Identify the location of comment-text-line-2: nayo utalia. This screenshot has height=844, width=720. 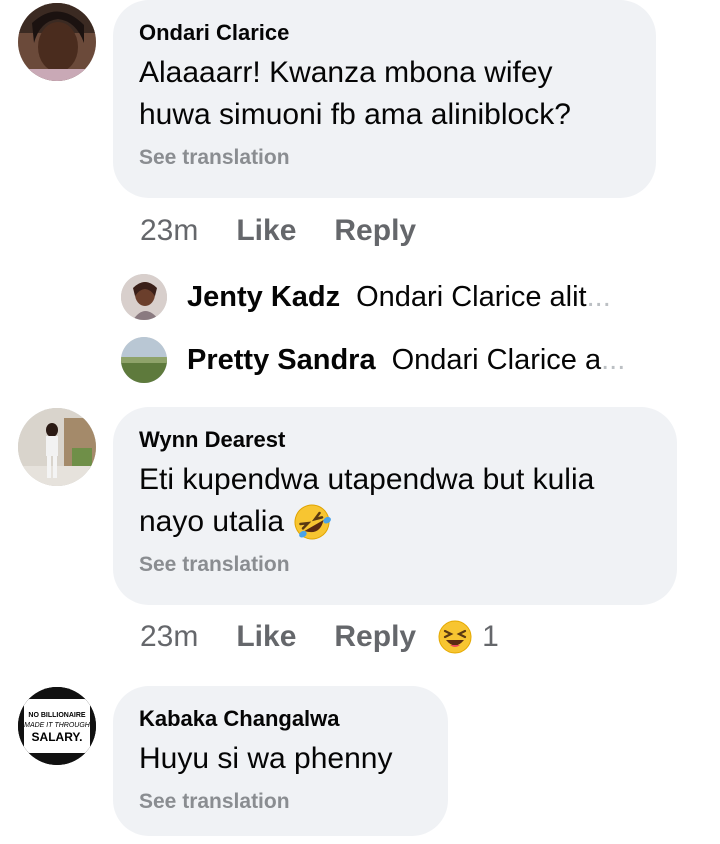
(395, 522).